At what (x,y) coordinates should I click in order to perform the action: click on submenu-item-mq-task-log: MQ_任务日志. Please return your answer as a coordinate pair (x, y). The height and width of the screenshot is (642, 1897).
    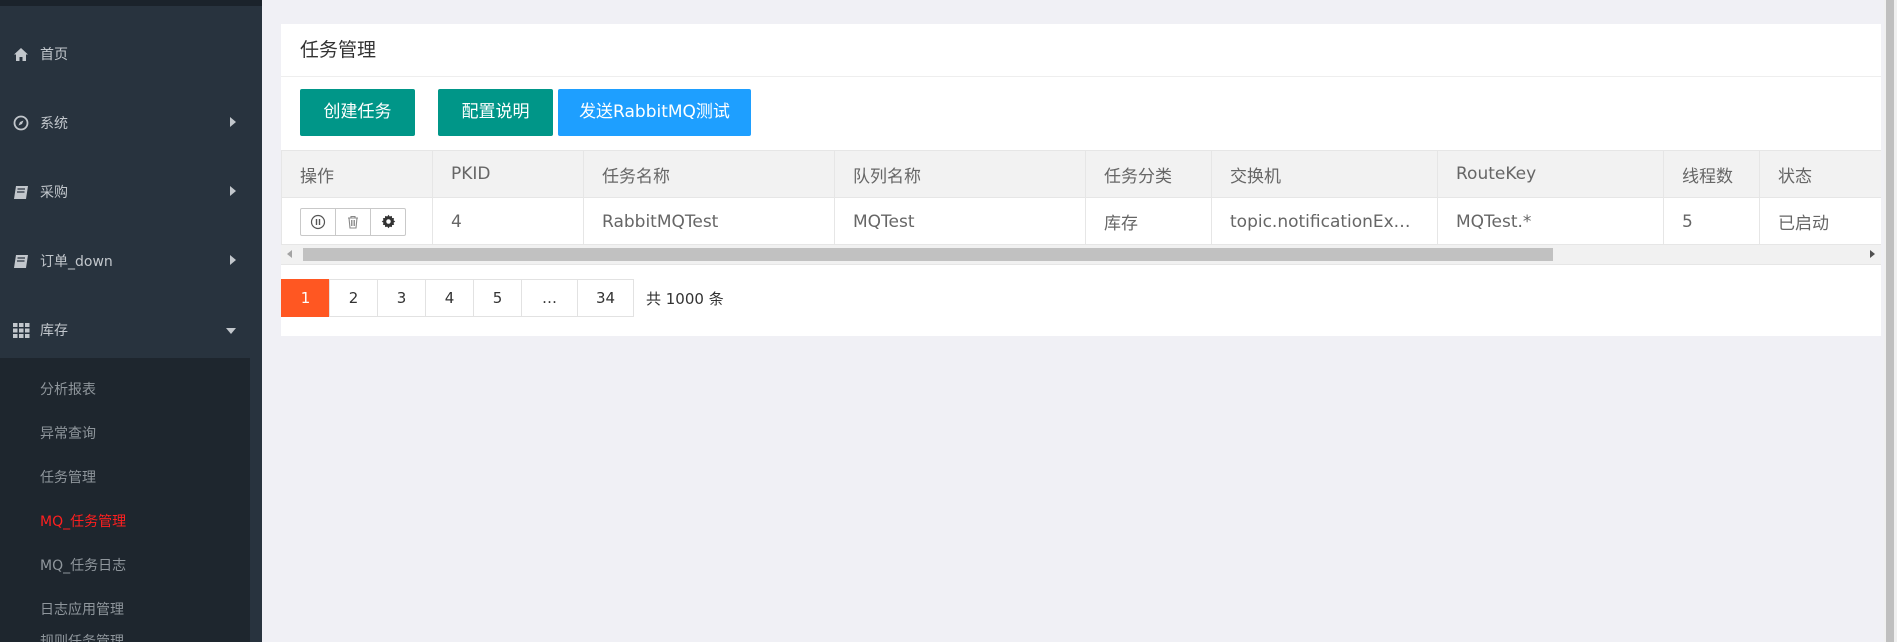
    Looking at the image, I should click on (83, 566).